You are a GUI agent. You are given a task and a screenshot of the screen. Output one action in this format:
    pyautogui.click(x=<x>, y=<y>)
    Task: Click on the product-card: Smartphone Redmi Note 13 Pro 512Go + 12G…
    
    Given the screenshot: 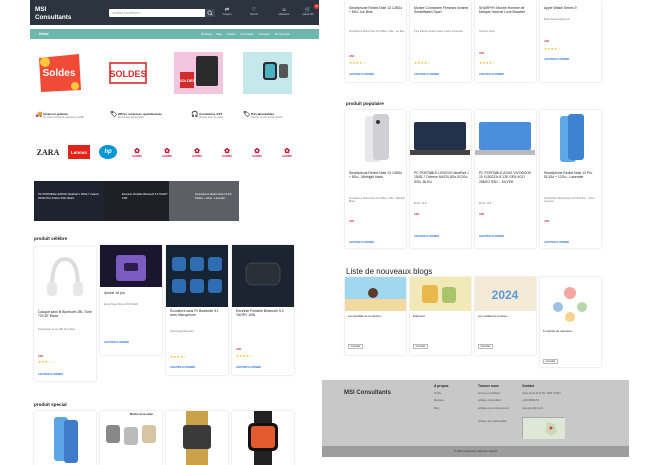 What is the action you would take?
    pyautogui.click(x=570, y=179)
    